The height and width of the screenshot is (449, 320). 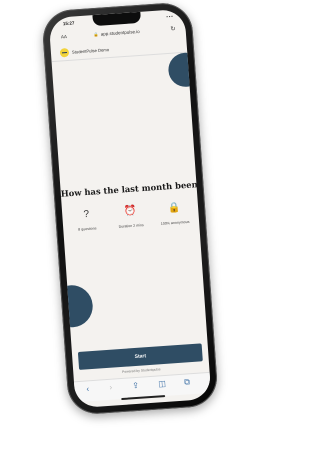 What do you see at coordinates (185, 69) in the screenshot?
I see `decorative-circle-top` at bounding box center [185, 69].